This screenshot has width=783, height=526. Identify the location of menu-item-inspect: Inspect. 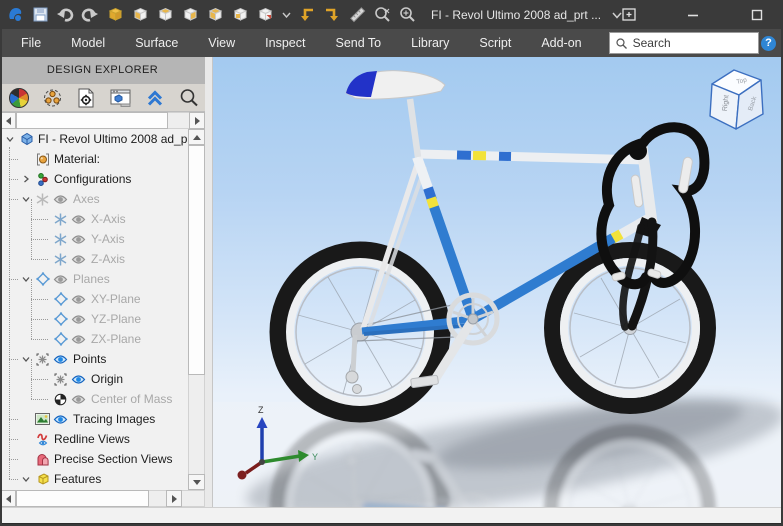
(285, 43).